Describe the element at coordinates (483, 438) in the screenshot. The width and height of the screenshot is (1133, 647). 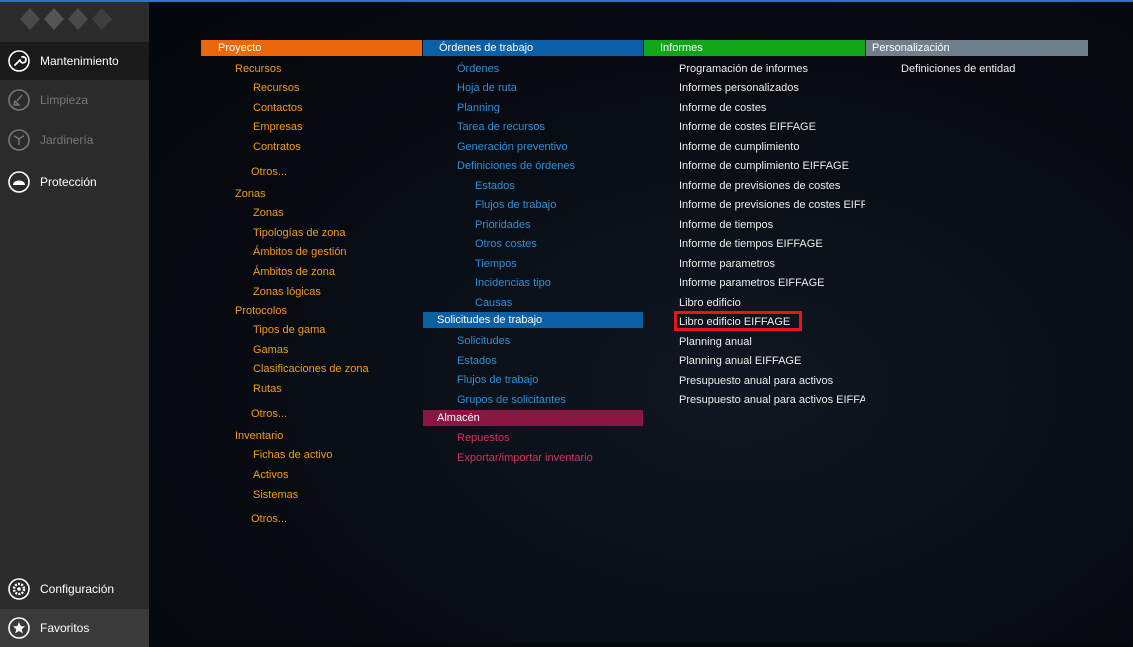
I see `menu-item-repuestos: Repuestos` at that location.